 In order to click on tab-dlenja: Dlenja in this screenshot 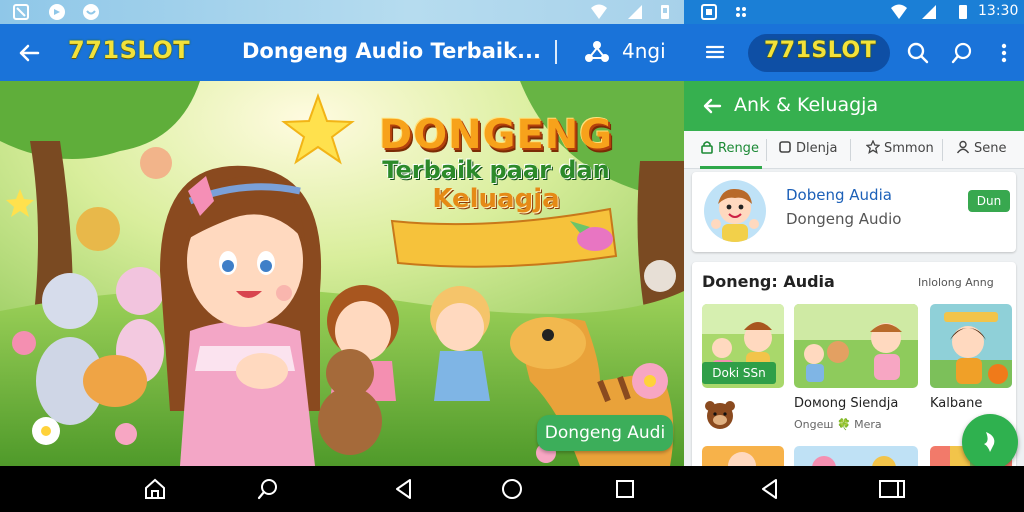, I will do `click(807, 150)`.